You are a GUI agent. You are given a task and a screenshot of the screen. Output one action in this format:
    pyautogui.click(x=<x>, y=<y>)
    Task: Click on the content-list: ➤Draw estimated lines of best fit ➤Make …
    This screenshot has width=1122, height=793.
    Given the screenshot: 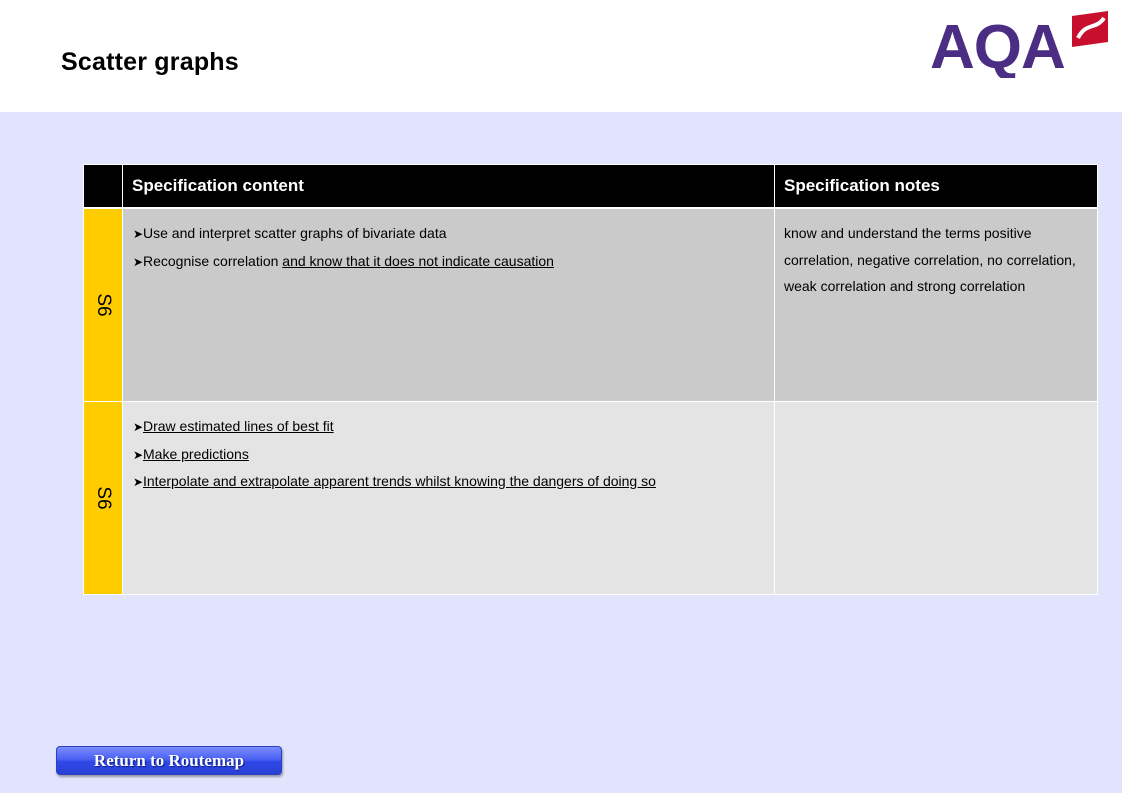 What is the action you would take?
    pyautogui.click(x=453, y=454)
    